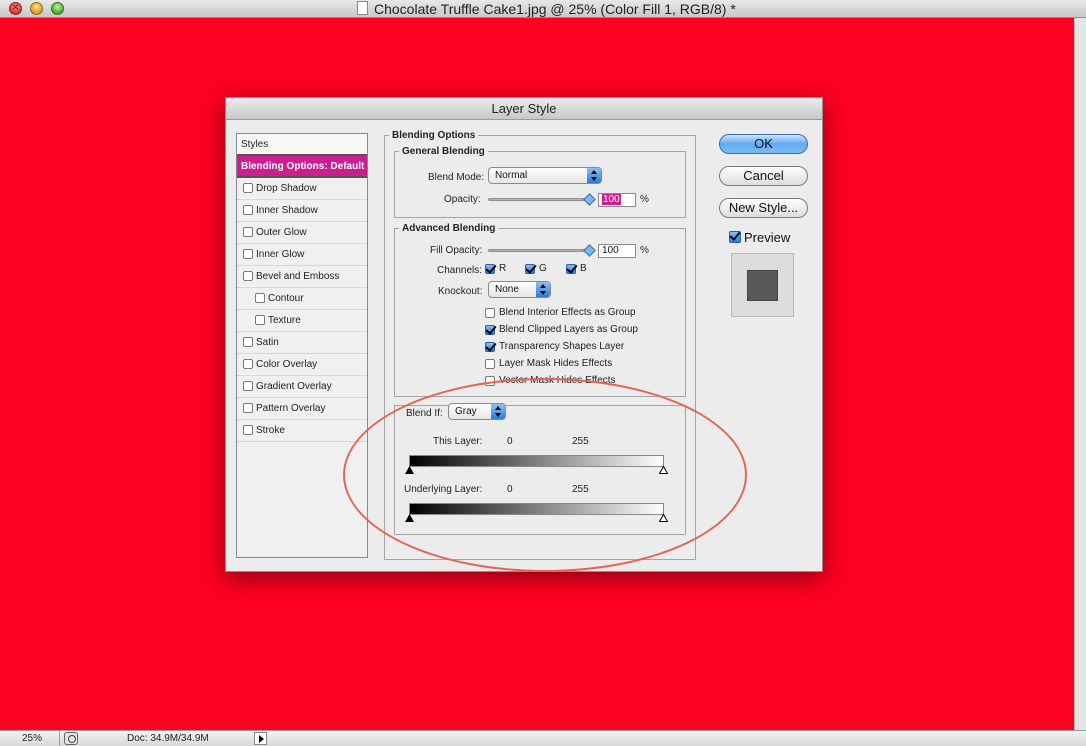 The image size is (1086, 746). I want to click on option-label: Blend Clipped Layers as Group, so click(568, 329).